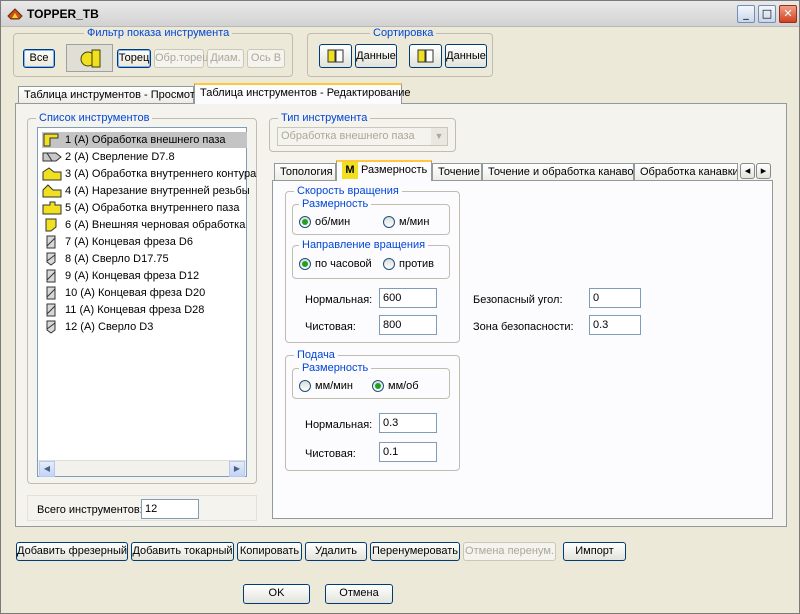  What do you see at coordinates (457, 172) in the screenshot?
I see `tab-turning: Точение` at bounding box center [457, 172].